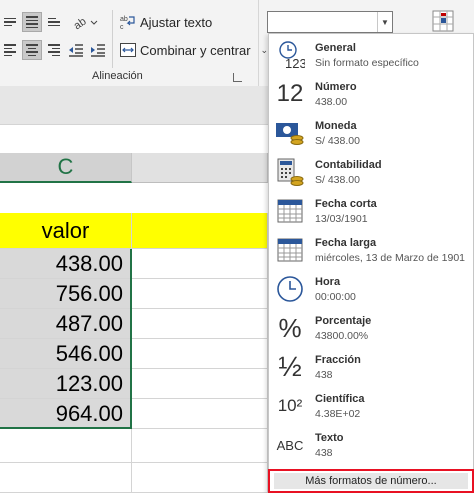  I want to click on currency-icon, so click(290, 133).